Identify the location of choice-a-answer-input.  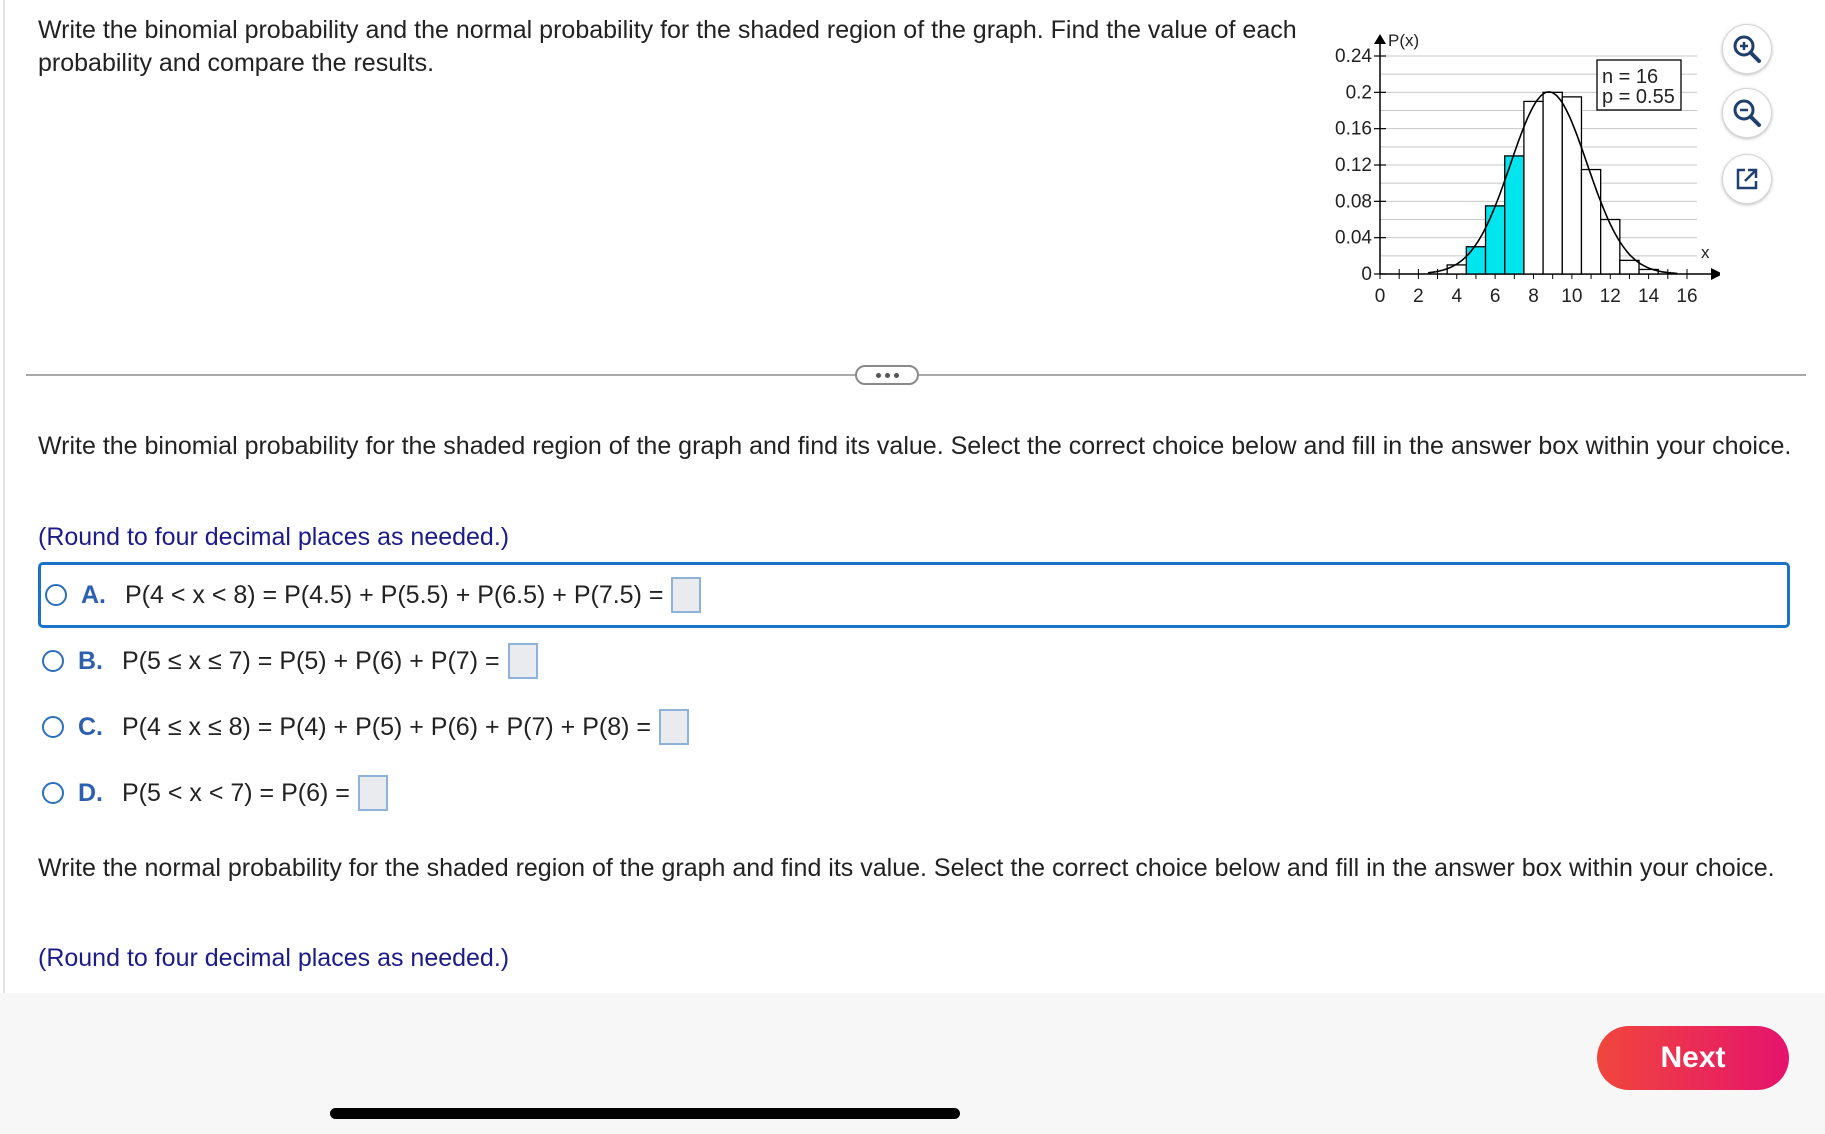
(686, 595).